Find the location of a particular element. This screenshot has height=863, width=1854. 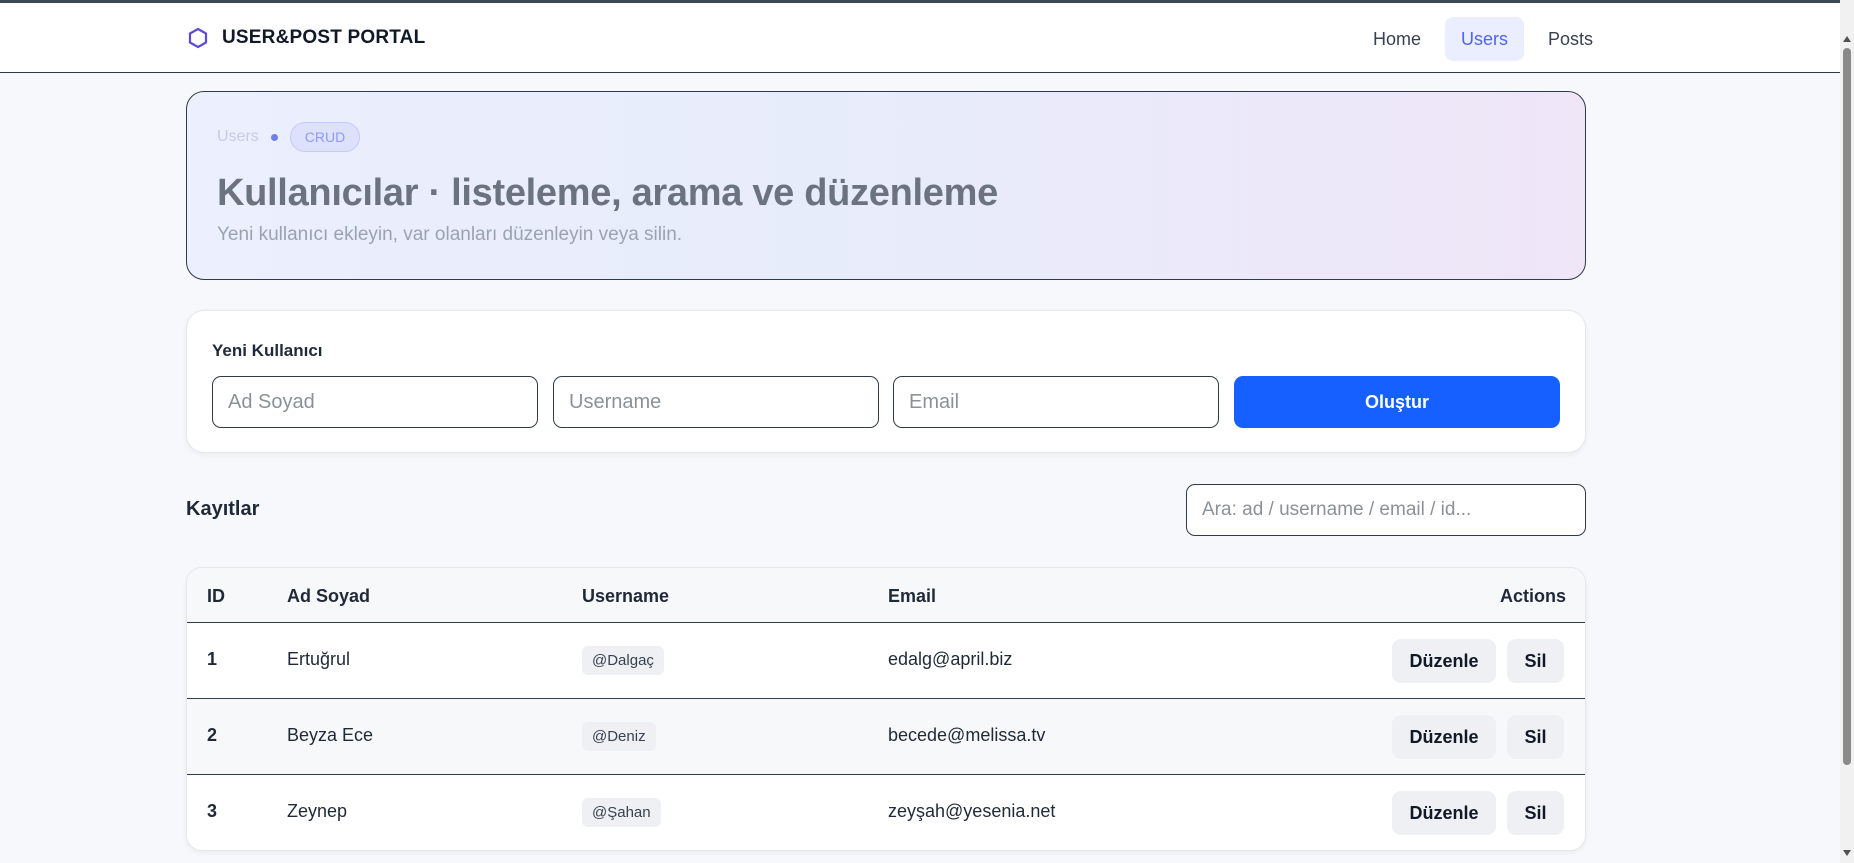

breadcrumb: Users CRUD is located at coordinates (289, 137).